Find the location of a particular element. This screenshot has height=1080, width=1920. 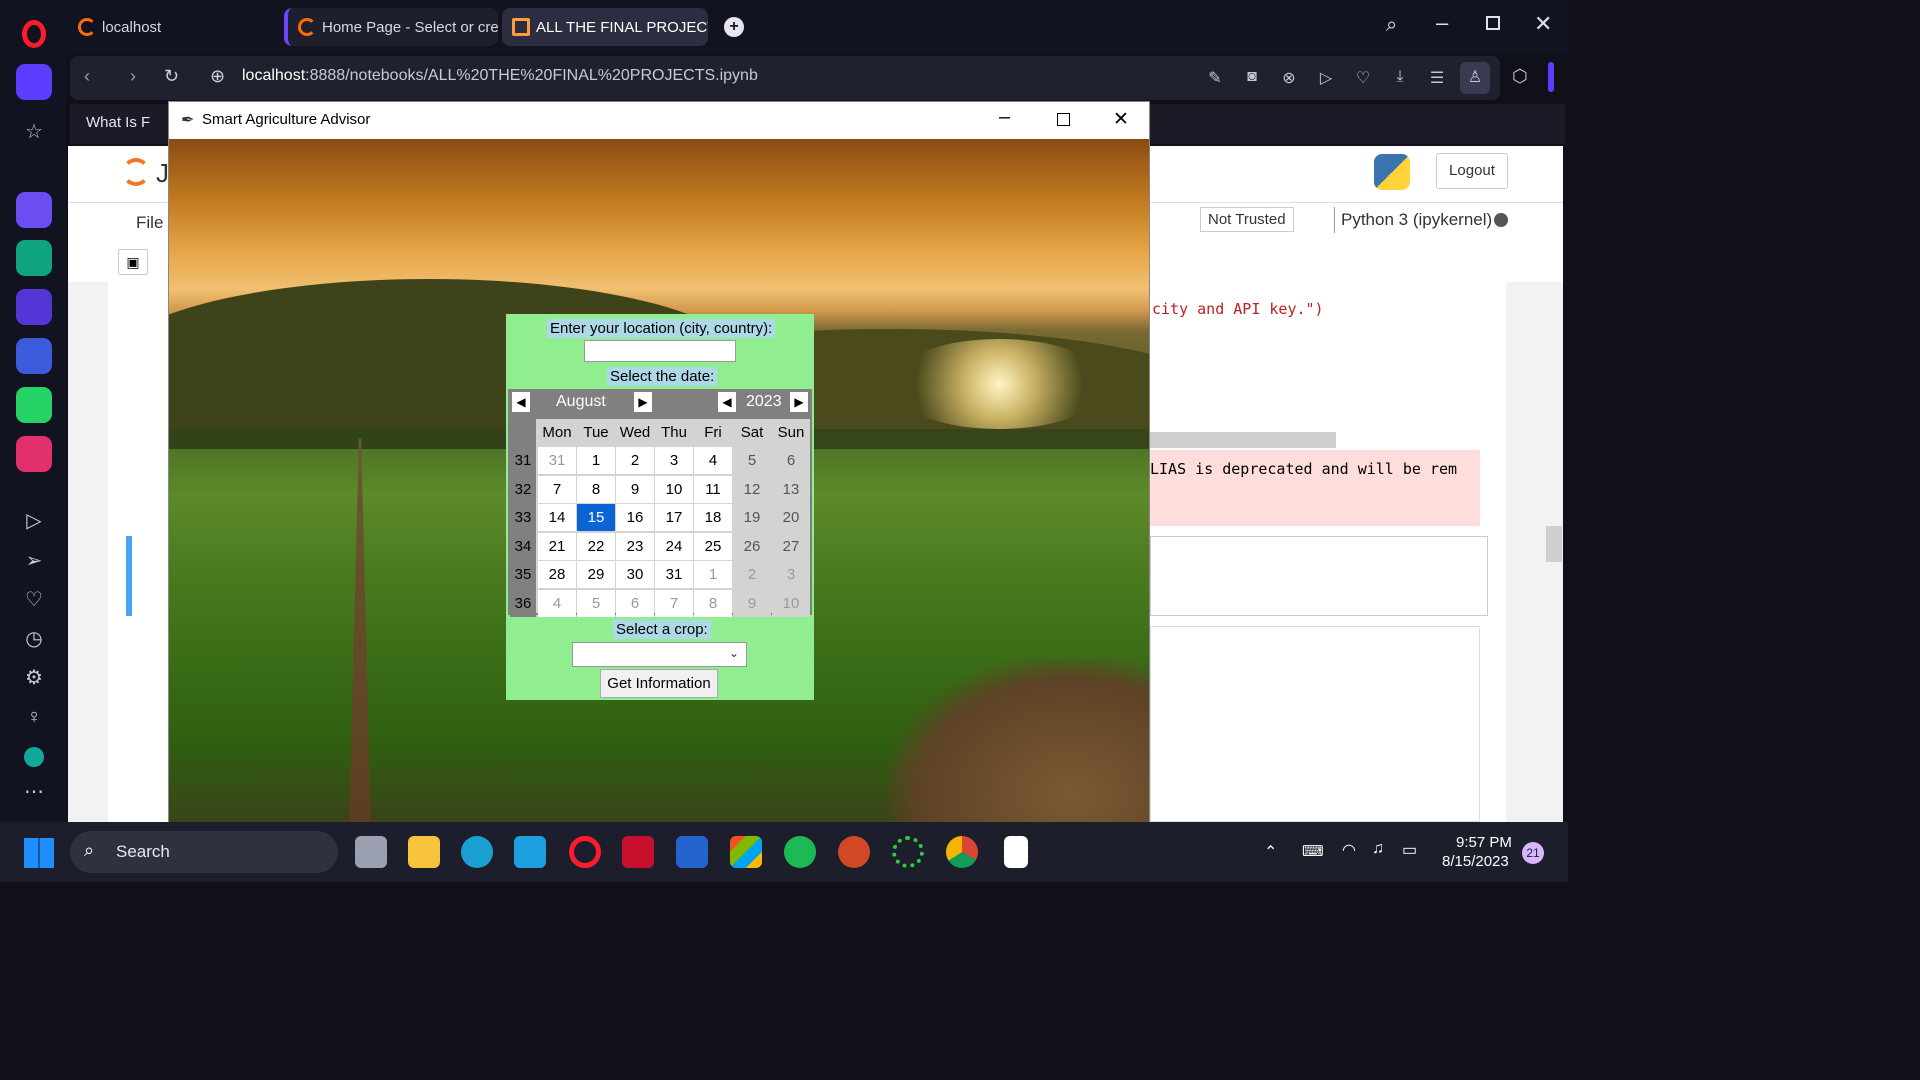

location-input is located at coordinates (660, 351).